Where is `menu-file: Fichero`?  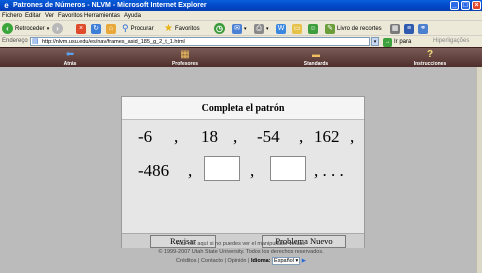
menu-file: Fichero is located at coordinates (12, 16).